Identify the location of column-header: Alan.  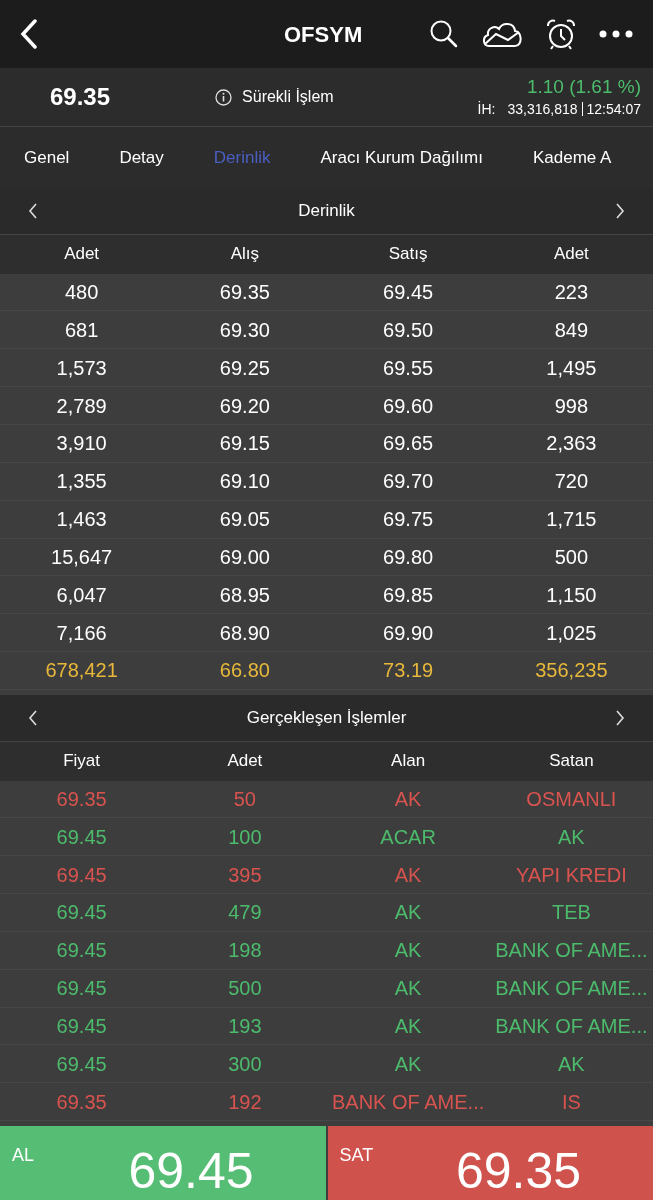
(408, 761).